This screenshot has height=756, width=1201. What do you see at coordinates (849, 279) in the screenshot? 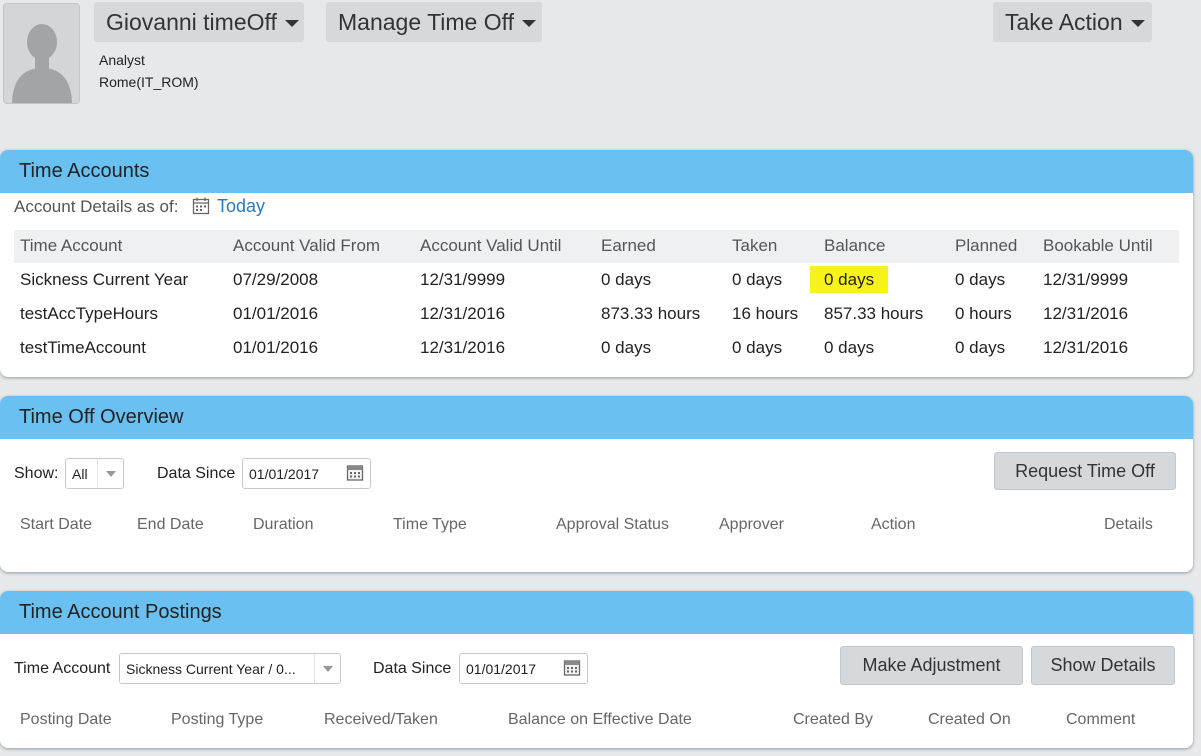
I see `cell-balance-highlighted: 0 days` at bounding box center [849, 279].